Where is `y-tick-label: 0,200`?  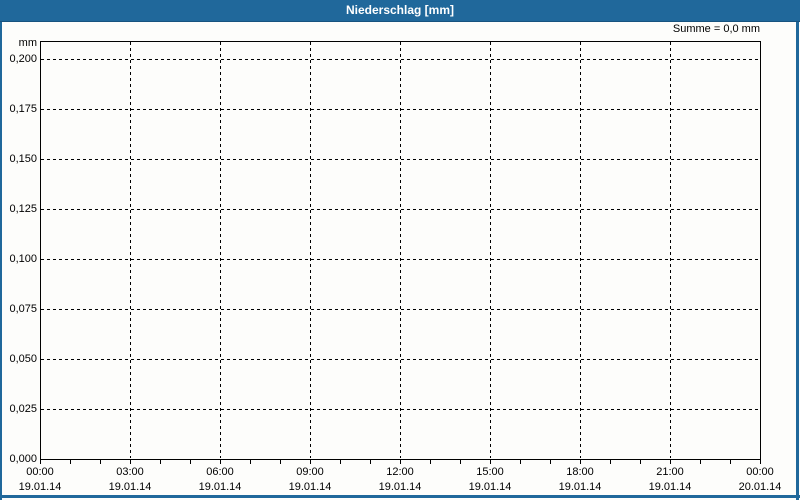
y-tick-label: 0,200 is located at coordinates (23, 59).